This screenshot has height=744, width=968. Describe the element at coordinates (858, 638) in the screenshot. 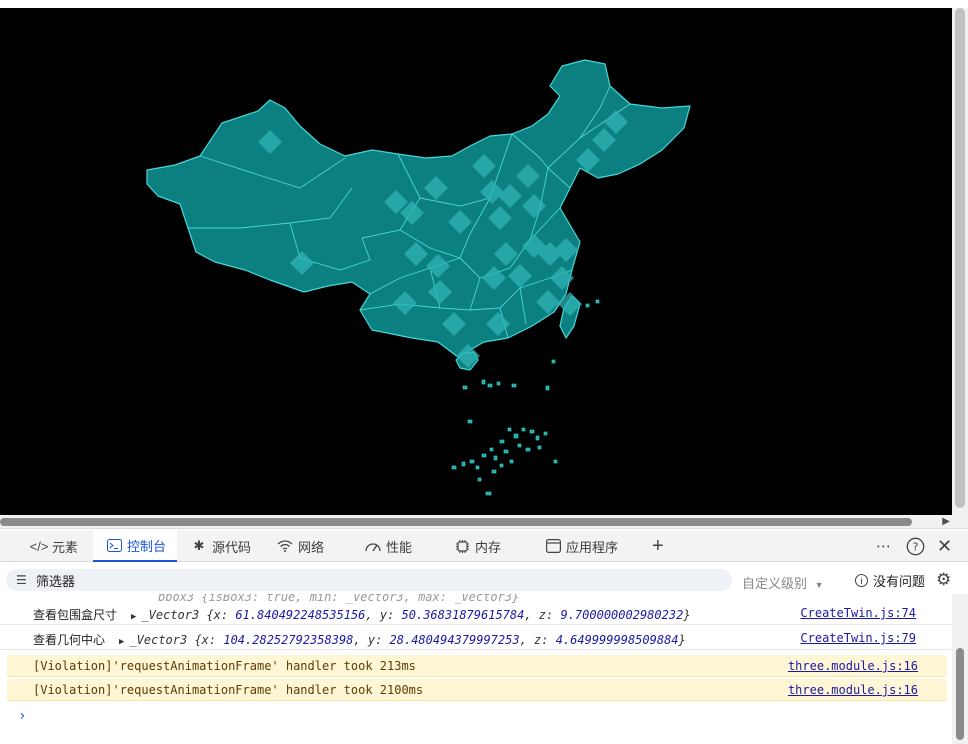

I see `source-link: CreateTwin.js:79` at that location.